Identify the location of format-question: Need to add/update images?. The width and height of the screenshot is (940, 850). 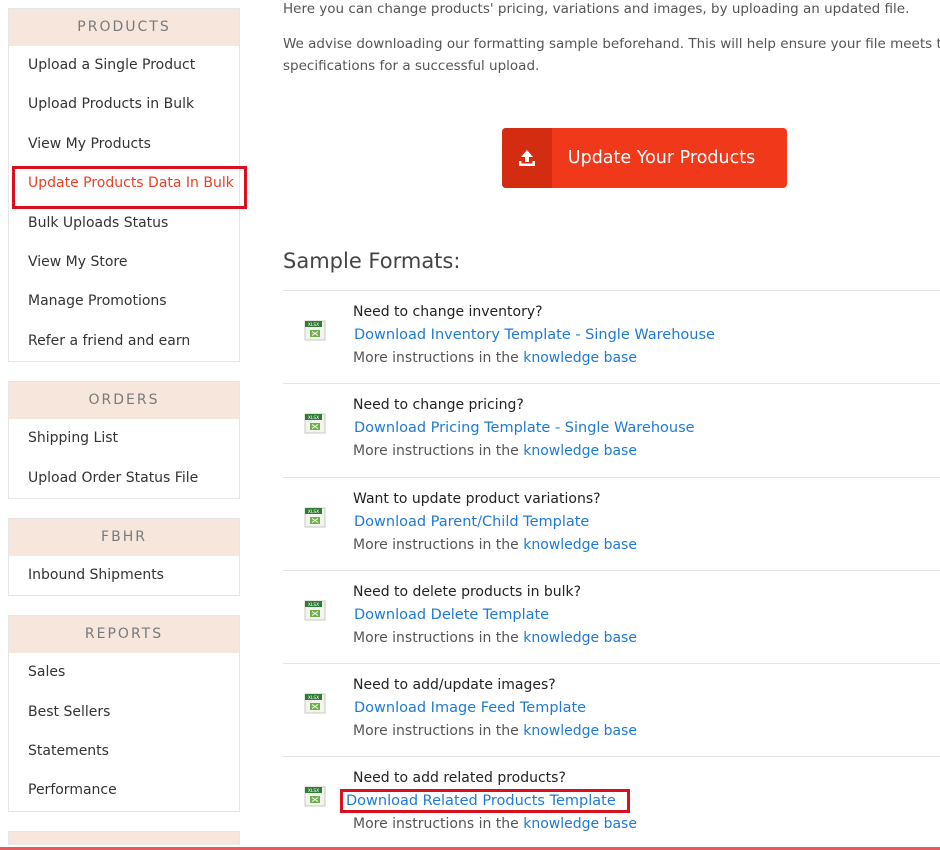
(454, 685).